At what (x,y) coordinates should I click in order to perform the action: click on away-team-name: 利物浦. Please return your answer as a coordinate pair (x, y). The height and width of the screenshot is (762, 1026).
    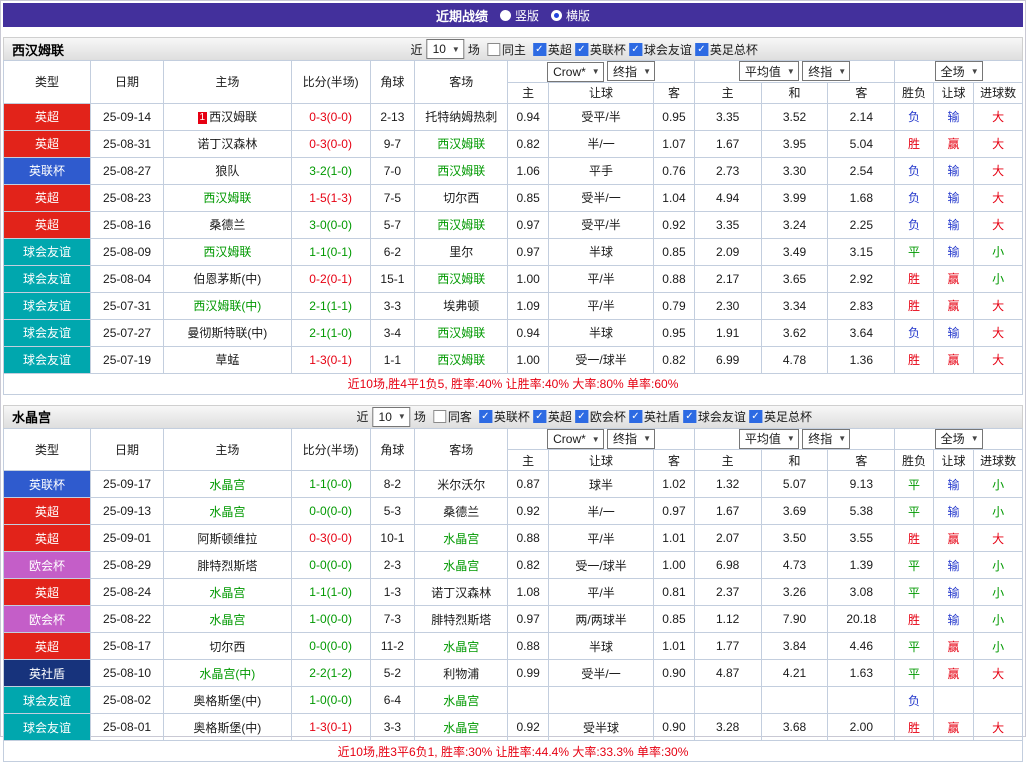
    Looking at the image, I should click on (461, 674).